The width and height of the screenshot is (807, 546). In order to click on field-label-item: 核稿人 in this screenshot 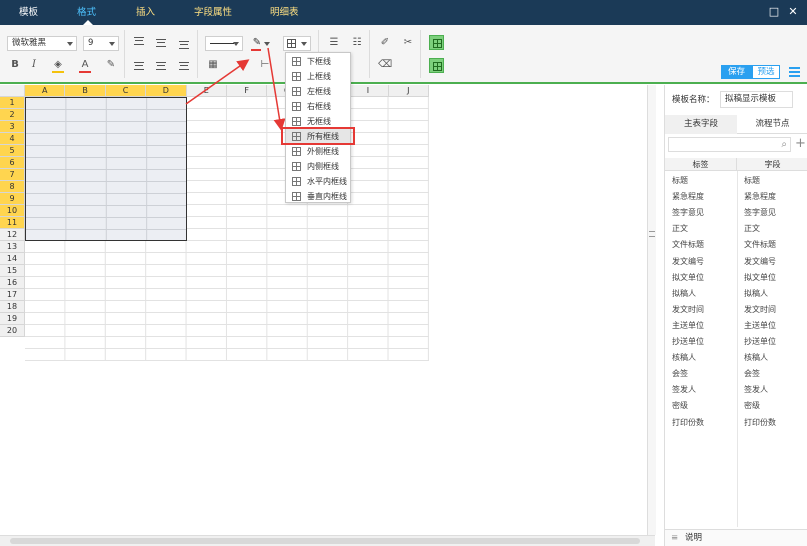, I will do `click(684, 358)`.